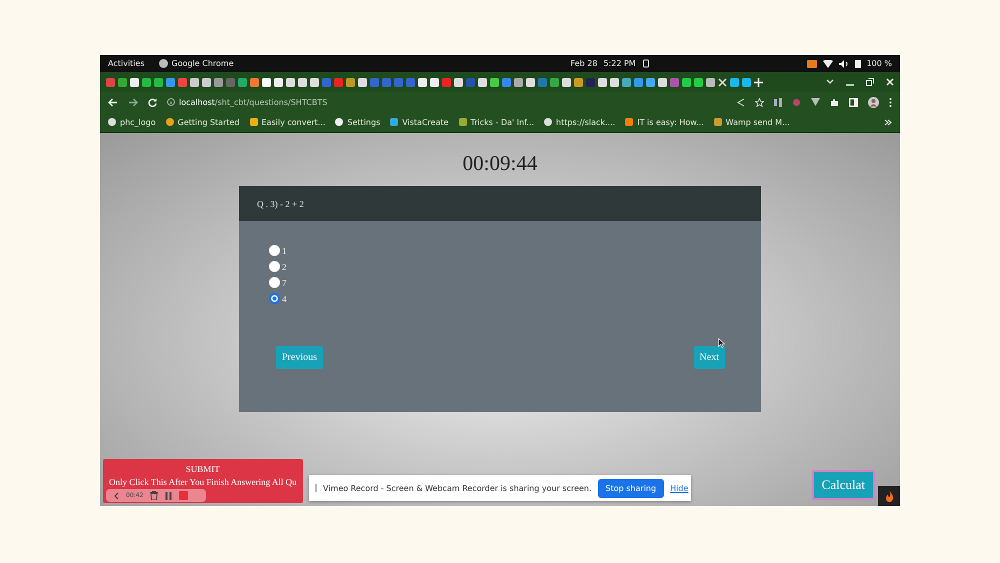 The height and width of the screenshot is (563, 1000). I want to click on avatar-icon, so click(873, 102).